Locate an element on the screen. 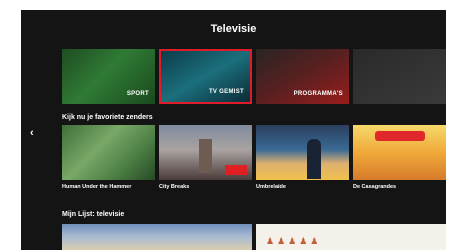  program-card: Umbrelaide is located at coordinates (302, 158).